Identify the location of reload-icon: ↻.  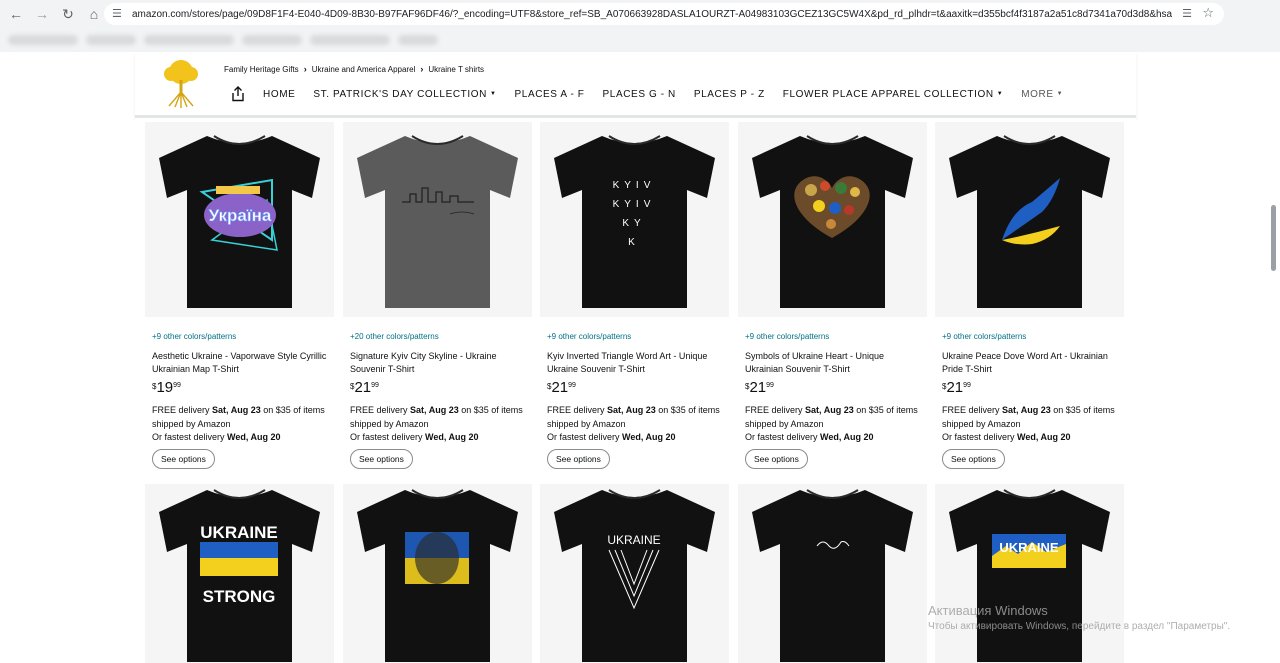
(68, 14).